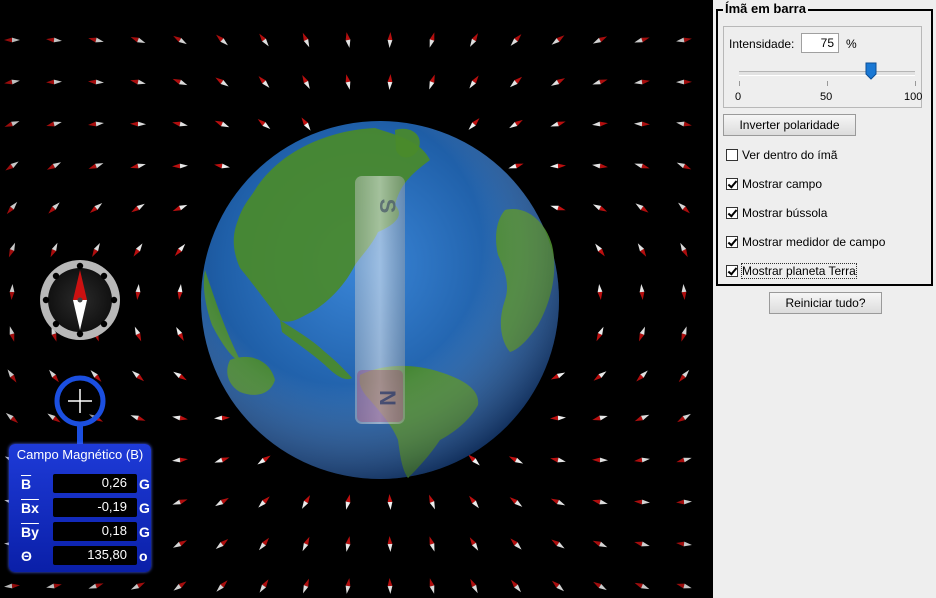  What do you see at coordinates (822, 67) in the screenshot?
I see `intensity-box: Intensidade: % 0 50 100` at bounding box center [822, 67].